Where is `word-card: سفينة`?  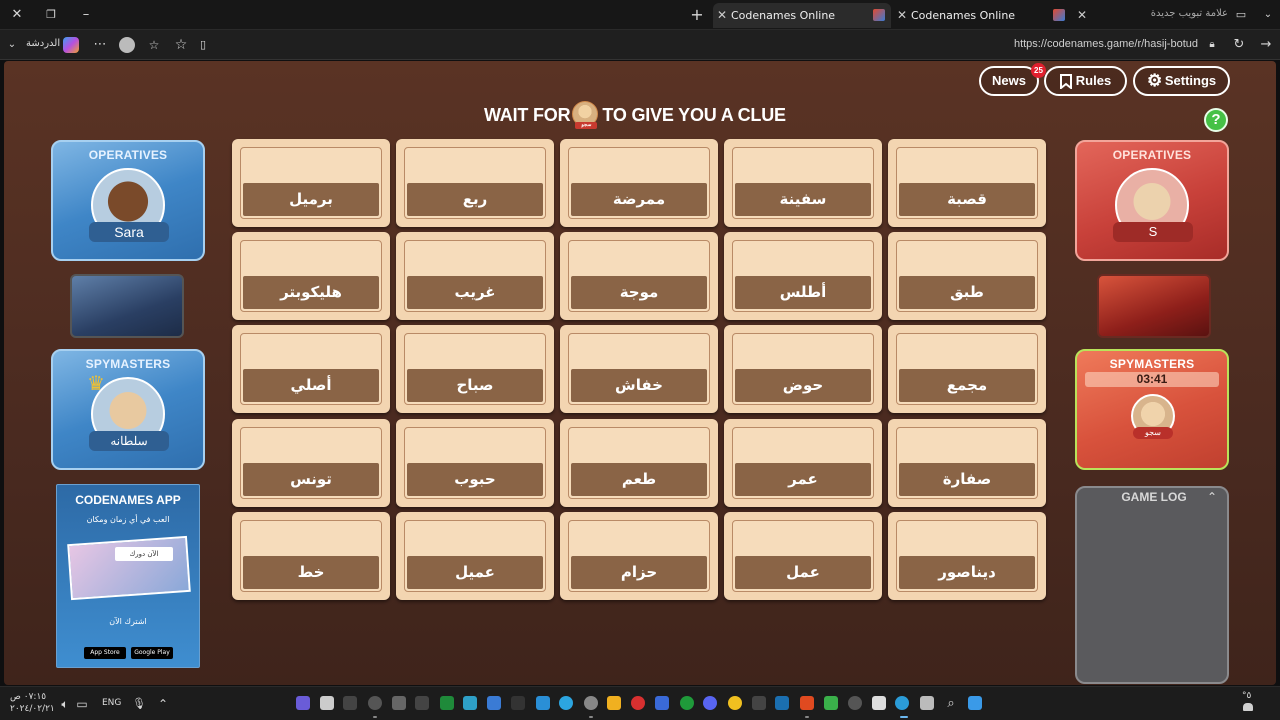 word-card: سفينة is located at coordinates (803, 183).